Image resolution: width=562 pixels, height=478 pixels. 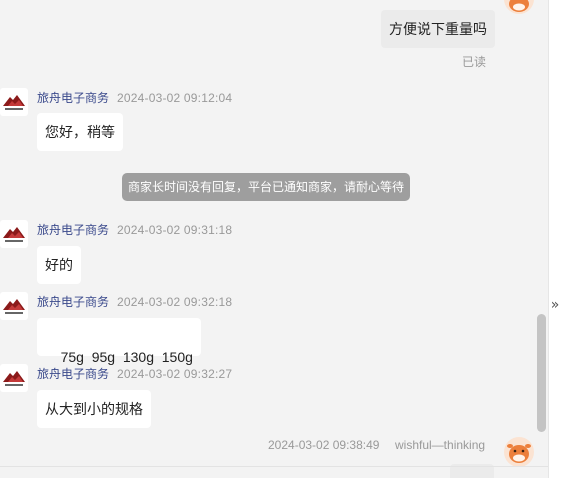 I want to click on read-status: 已读, so click(x=474, y=62).